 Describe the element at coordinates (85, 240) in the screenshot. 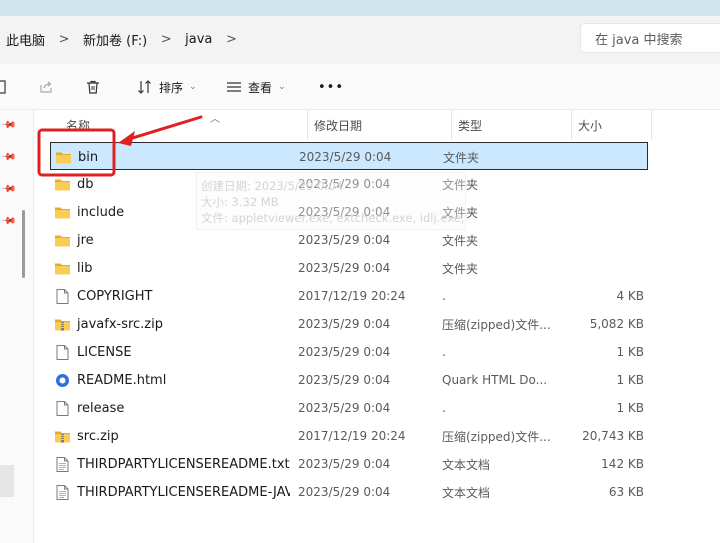

I see `file-name: jre` at that location.